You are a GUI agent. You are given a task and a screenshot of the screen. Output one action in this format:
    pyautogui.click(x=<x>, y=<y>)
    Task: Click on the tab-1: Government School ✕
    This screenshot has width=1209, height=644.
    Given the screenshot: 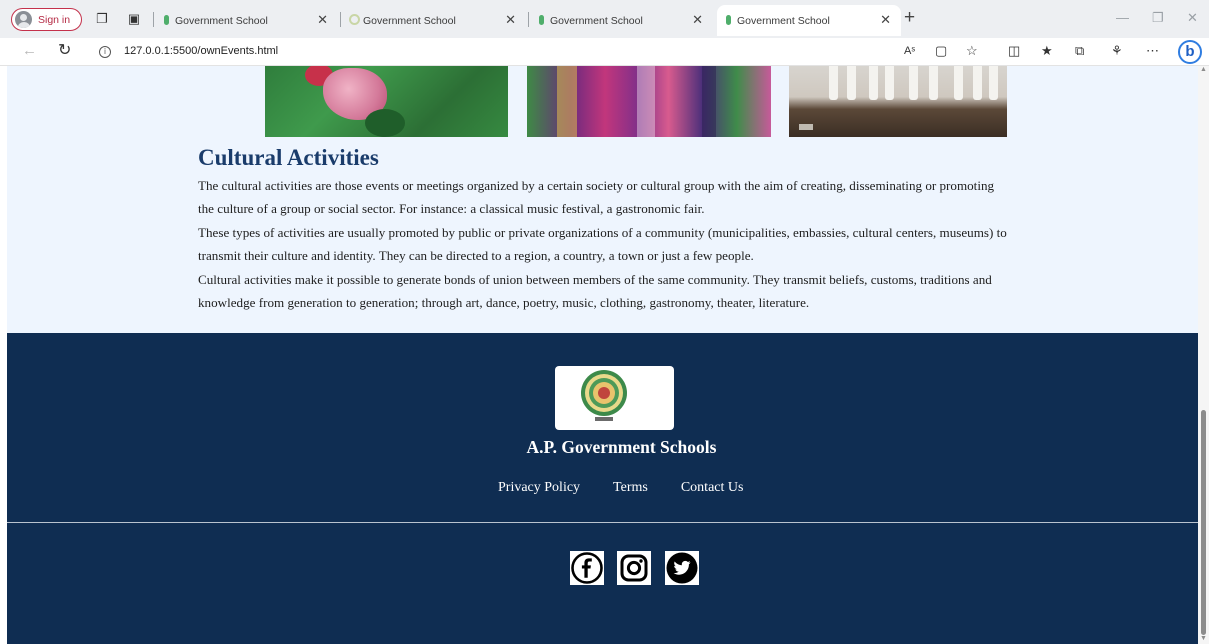 What is the action you would take?
    pyautogui.click(x=246, y=20)
    